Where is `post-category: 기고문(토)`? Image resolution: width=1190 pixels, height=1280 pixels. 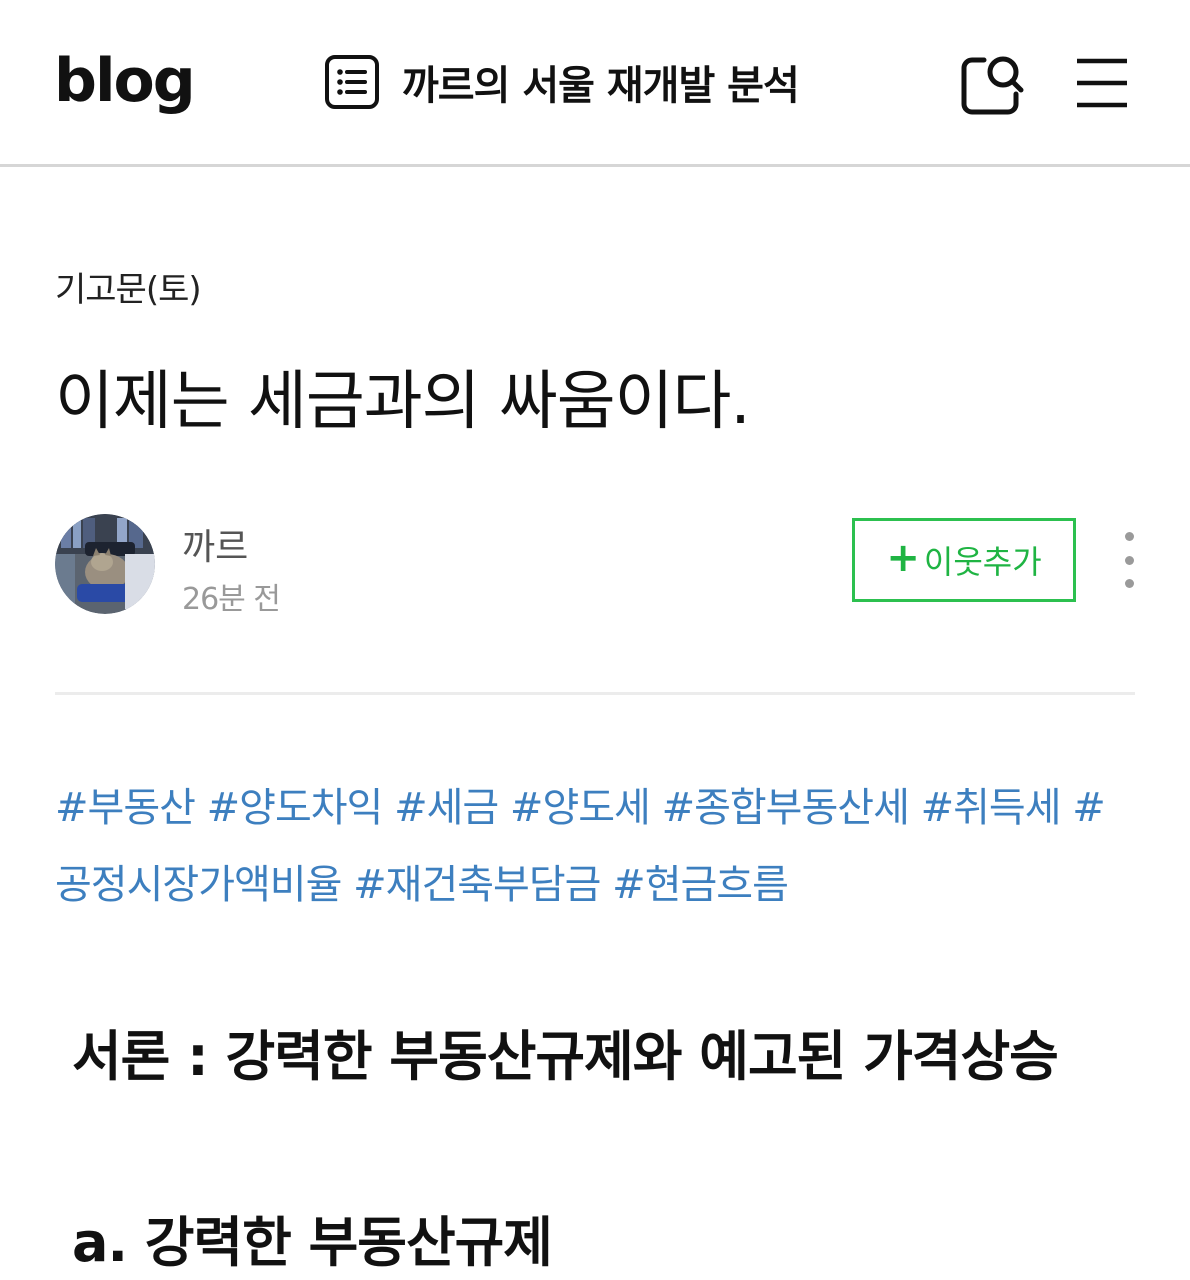
post-category: 기고문(토) is located at coordinates (128, 286).